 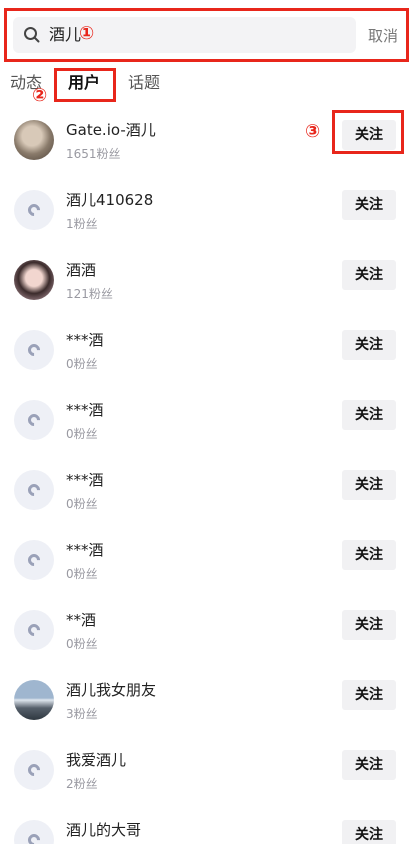 What do you see at coordinates (65, 34) in the screenshot?
I see `search-query: 酒儿` at bounding box center [65, 34].